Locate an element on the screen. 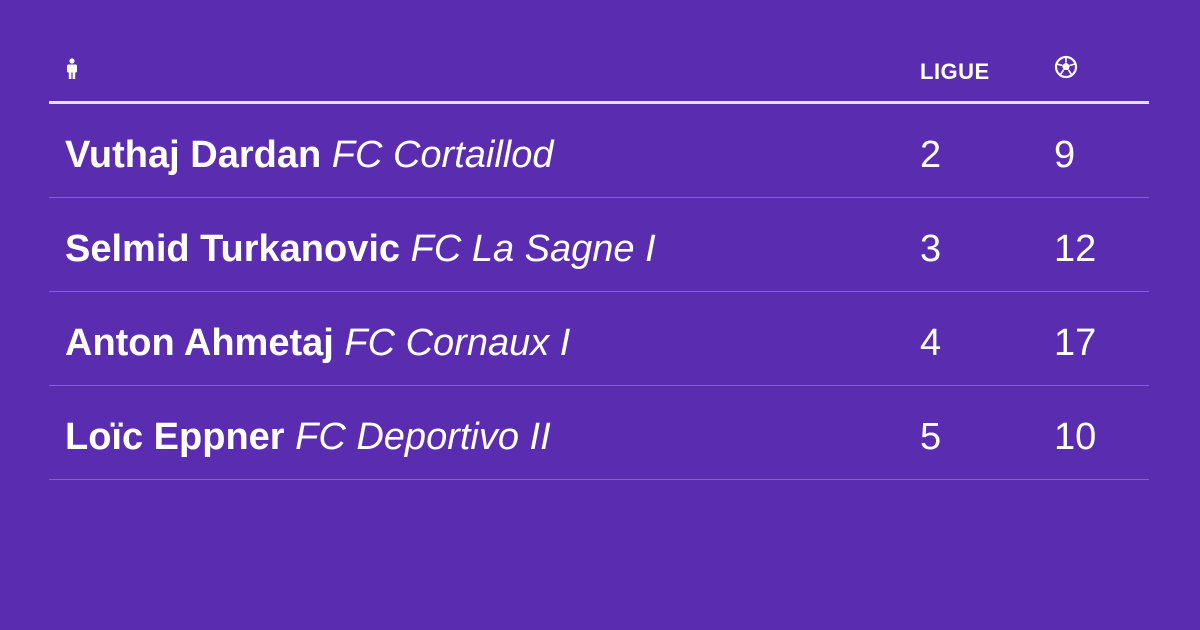 This screenshot has width=1200, height=630. league-value: 2 is located at coordinates (931, 155).